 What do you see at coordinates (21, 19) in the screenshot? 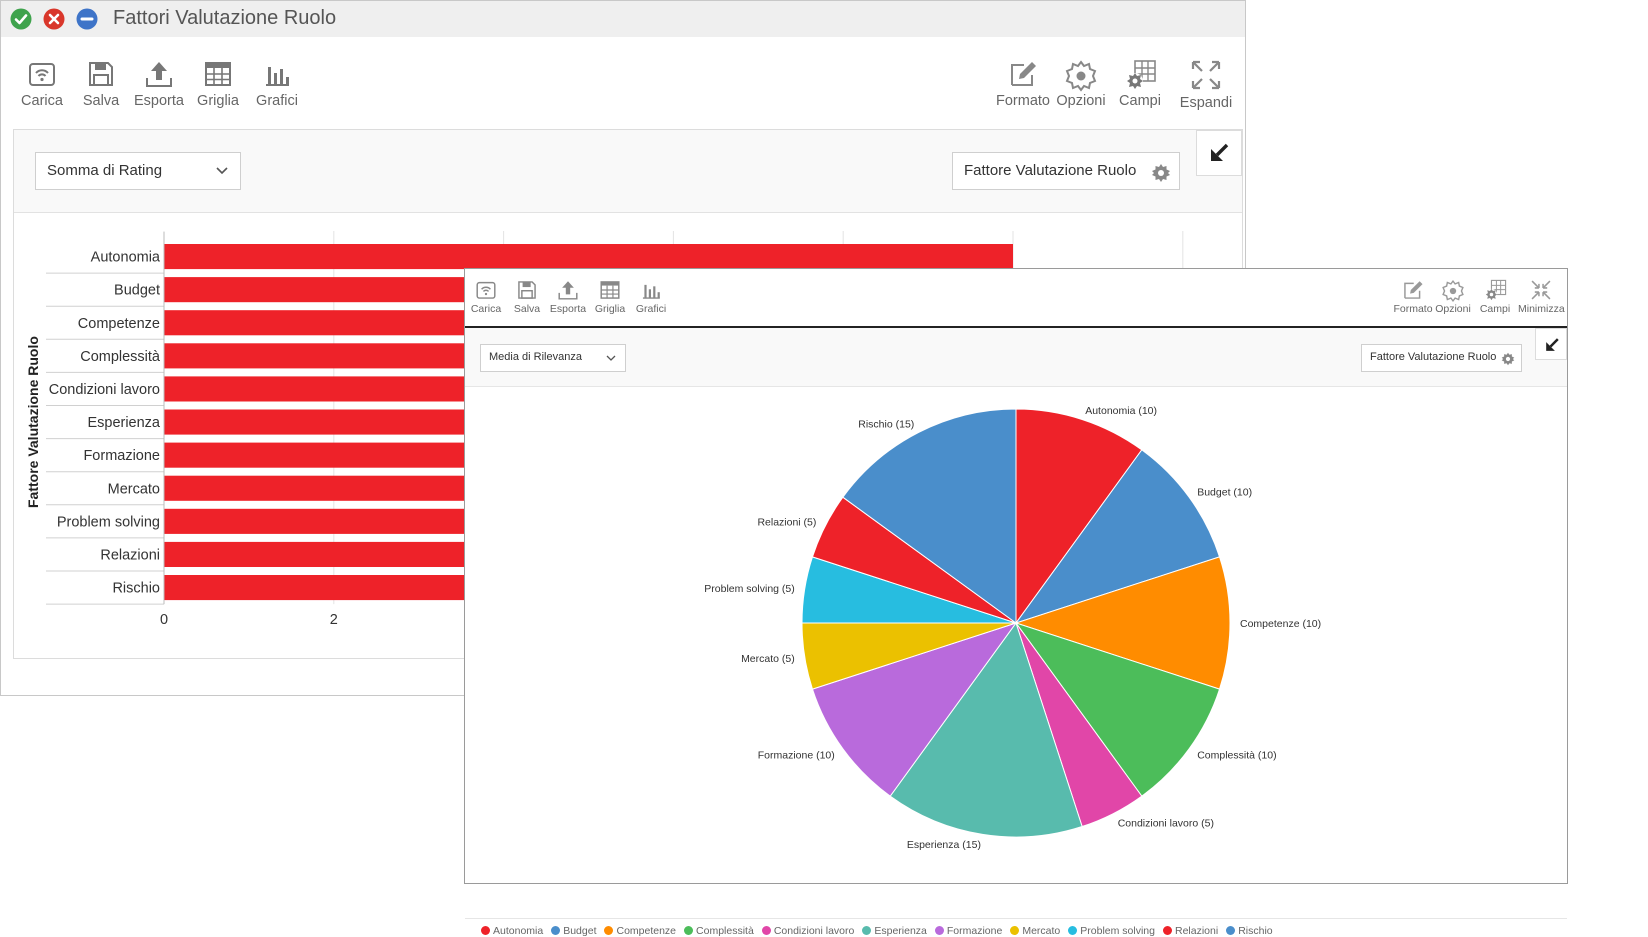
I see `check-icon` at bounding box center [21, 19].